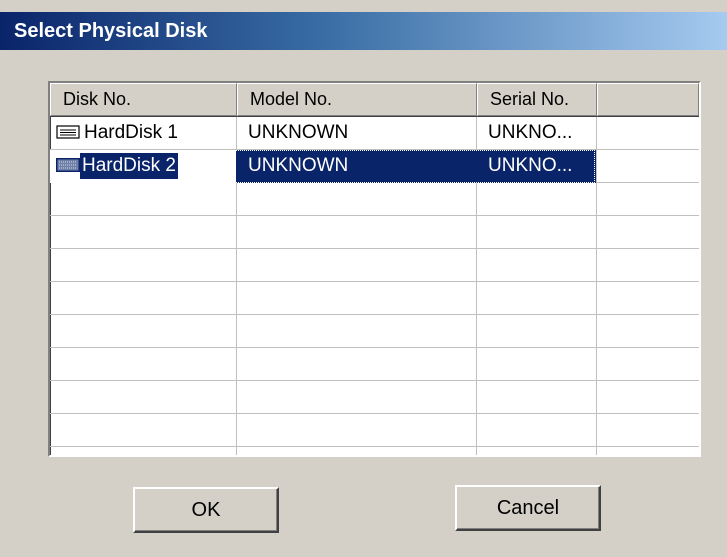 Image resolution: width=727 pixels, height=557 pixels. I want to click on cancel-button: Cancel, so click(528, 508).